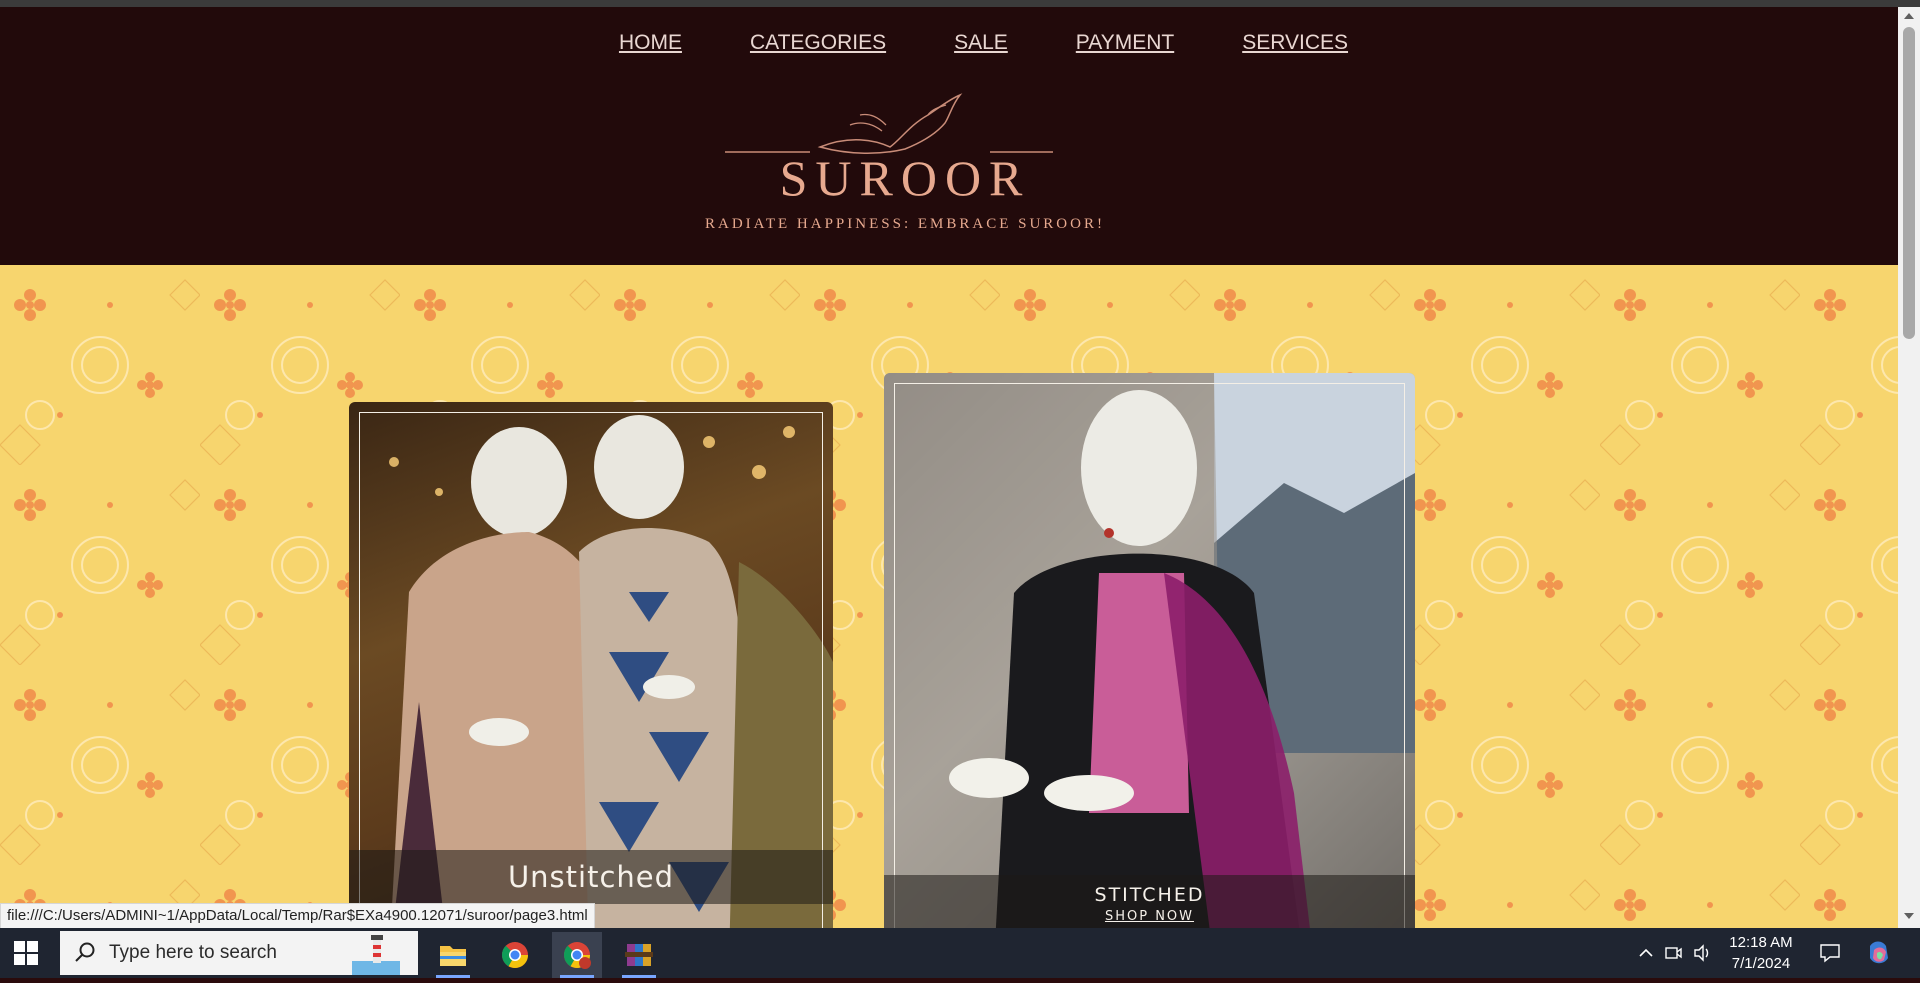  Describe the element at coordinates (1909, 916) in the screenshot. I see `scroll-down-arrow-icon` at that location.